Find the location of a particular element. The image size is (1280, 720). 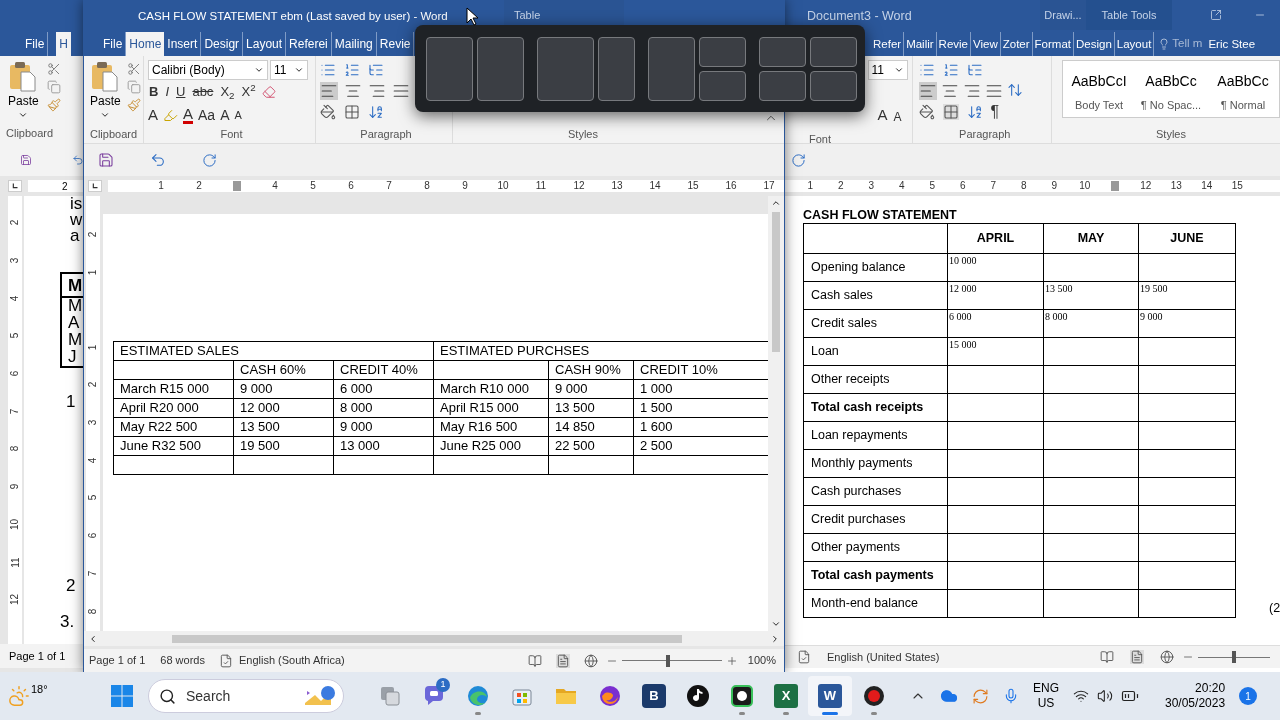

scroll-left-icon is located at coordinates (93, 638).